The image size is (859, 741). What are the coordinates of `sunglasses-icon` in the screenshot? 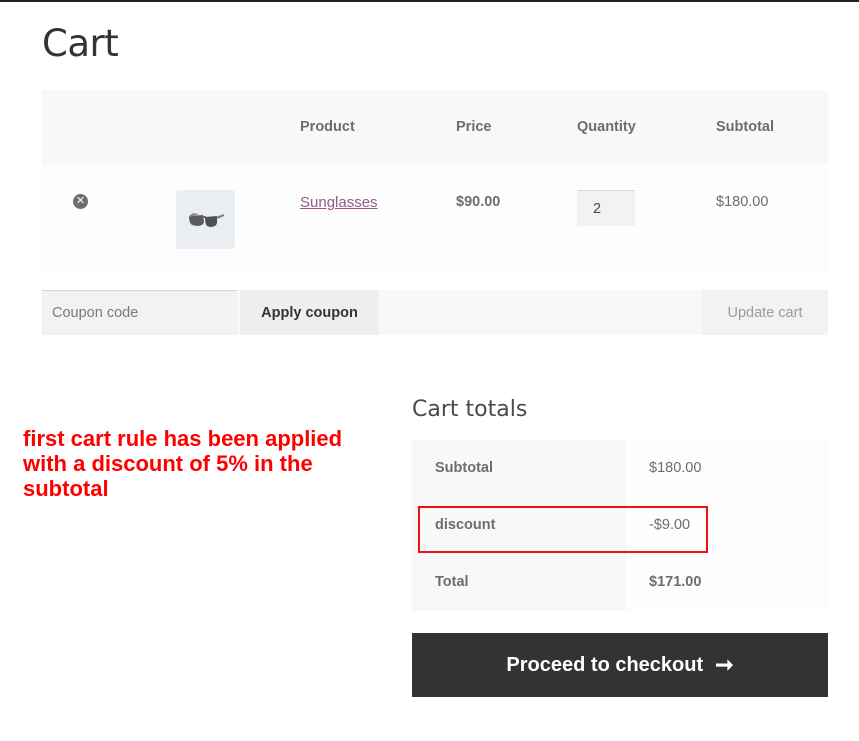 It's located at (206, 219).